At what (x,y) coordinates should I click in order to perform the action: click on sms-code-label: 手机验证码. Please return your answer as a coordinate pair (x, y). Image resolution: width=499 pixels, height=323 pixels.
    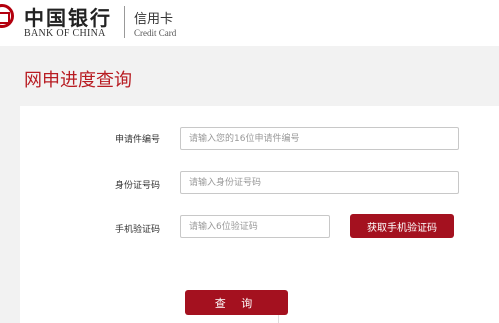
    Looking at the image, I should click on (137, 230).